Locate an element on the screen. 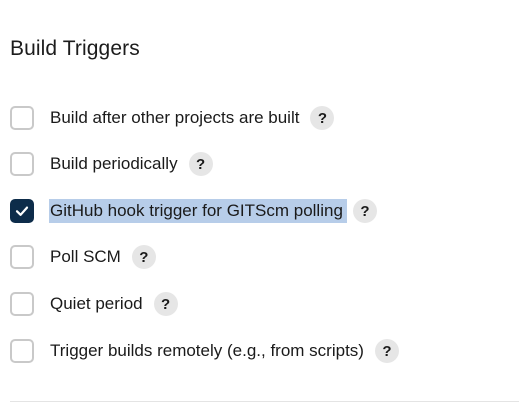 The width and height of the screenshot is (519, 411). trigger-label: Quiet period is located at coordinates (96, 304).